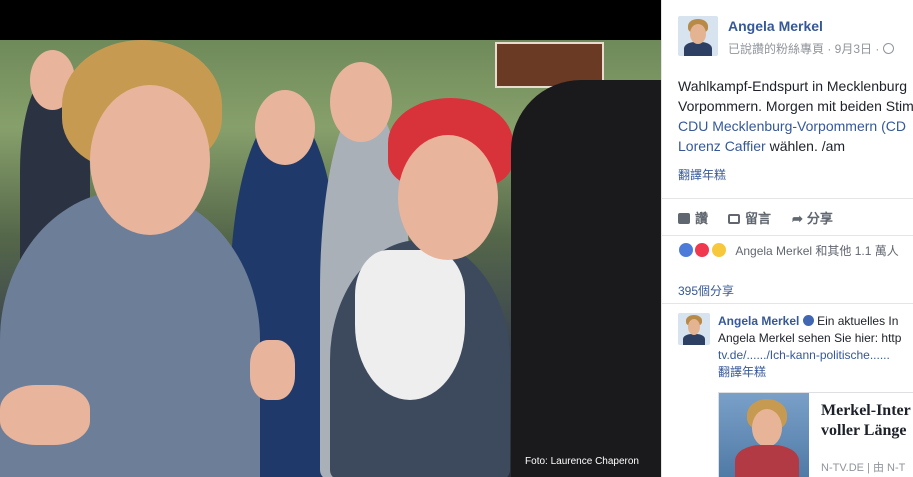 This screenshot has height=477, width=913. I want to click on share-arrow-icon: ➦, so click(797, 218).